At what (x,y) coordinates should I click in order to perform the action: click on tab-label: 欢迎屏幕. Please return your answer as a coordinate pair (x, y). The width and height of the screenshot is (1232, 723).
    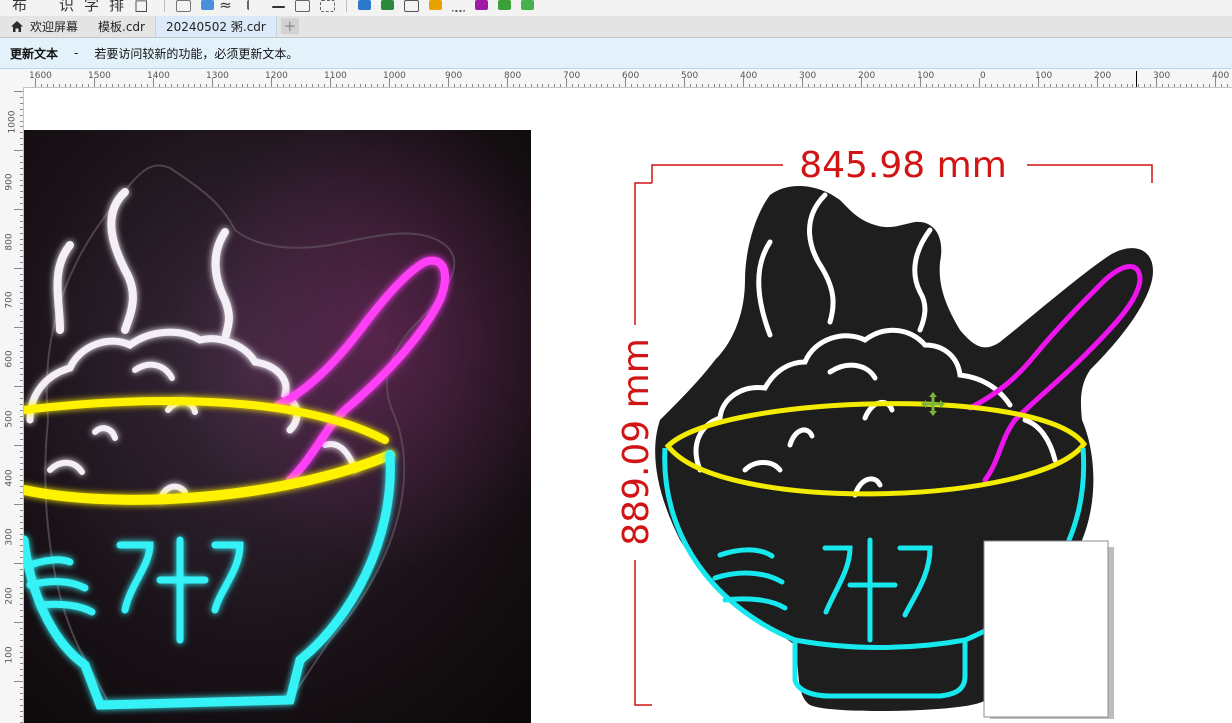
    Looking at the image, I should click on (54, 27).